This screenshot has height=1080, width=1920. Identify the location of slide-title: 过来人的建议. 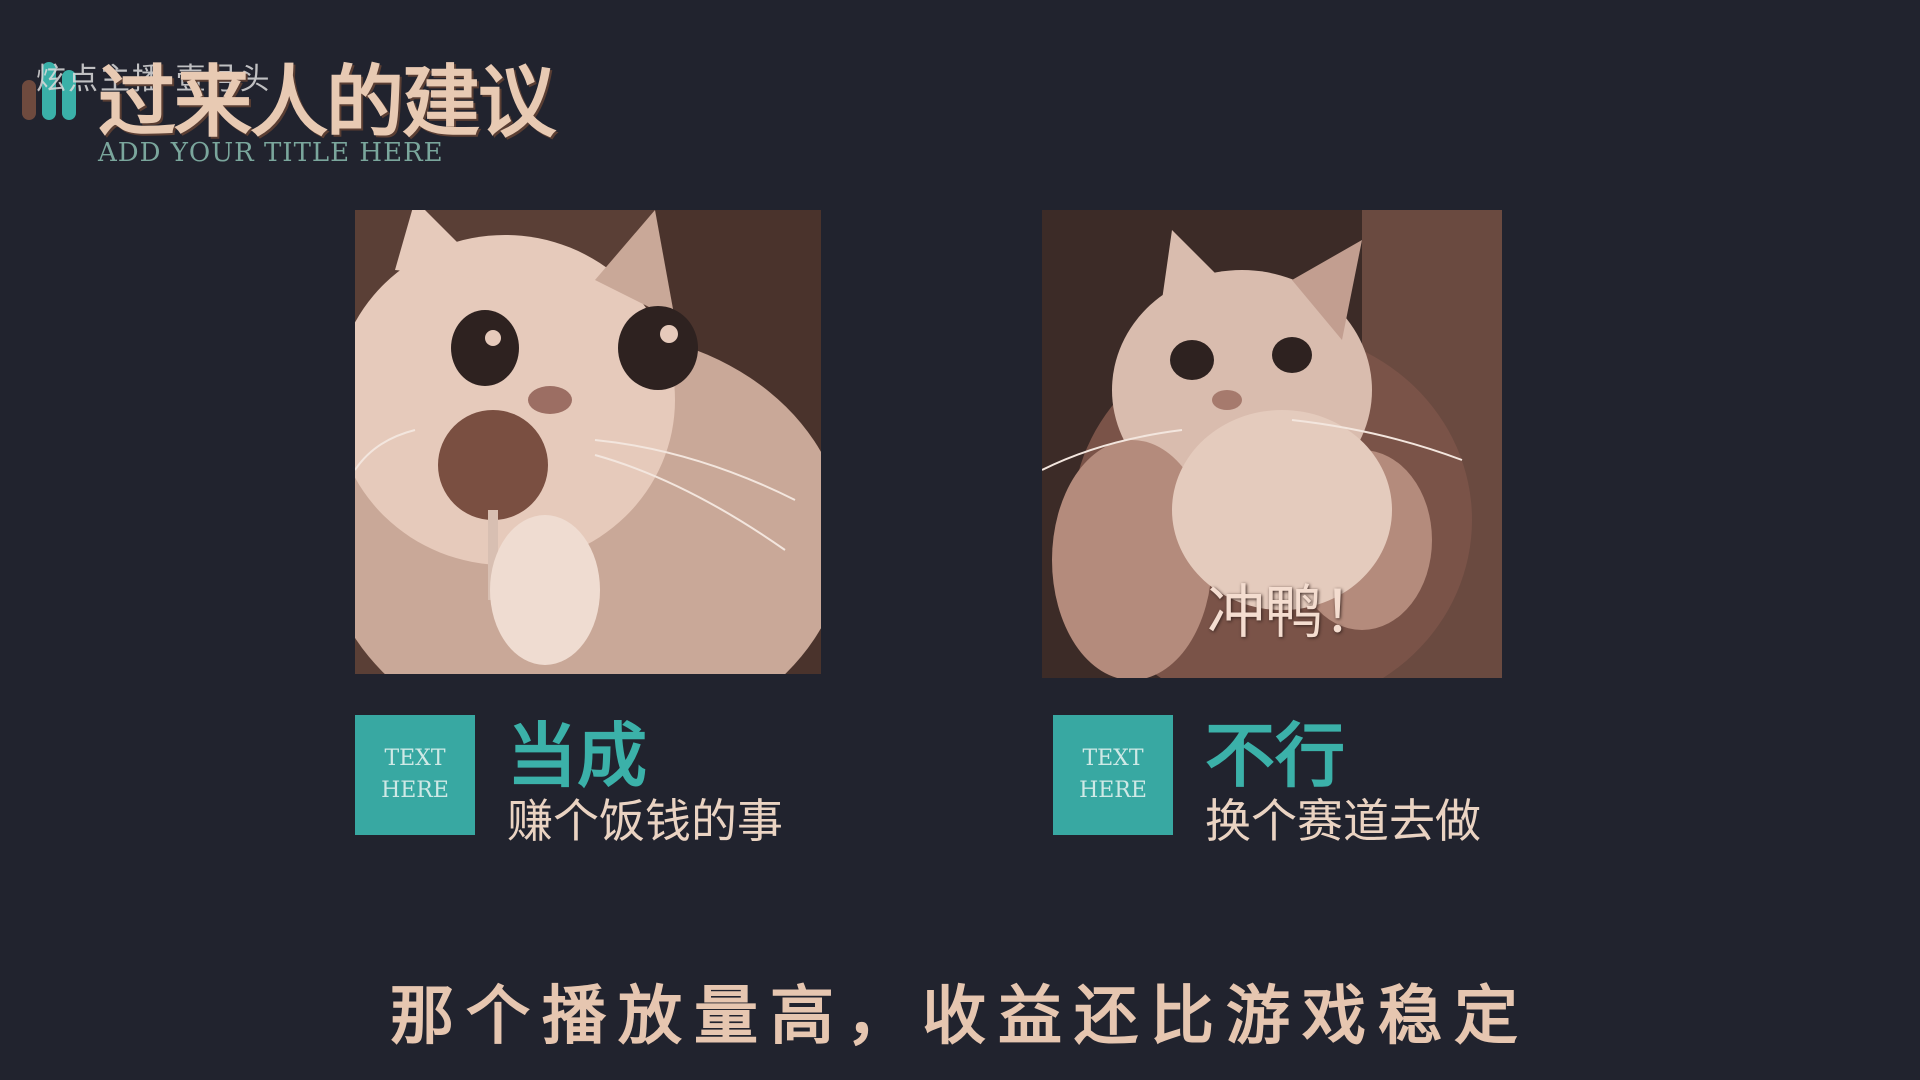
(327, 103).